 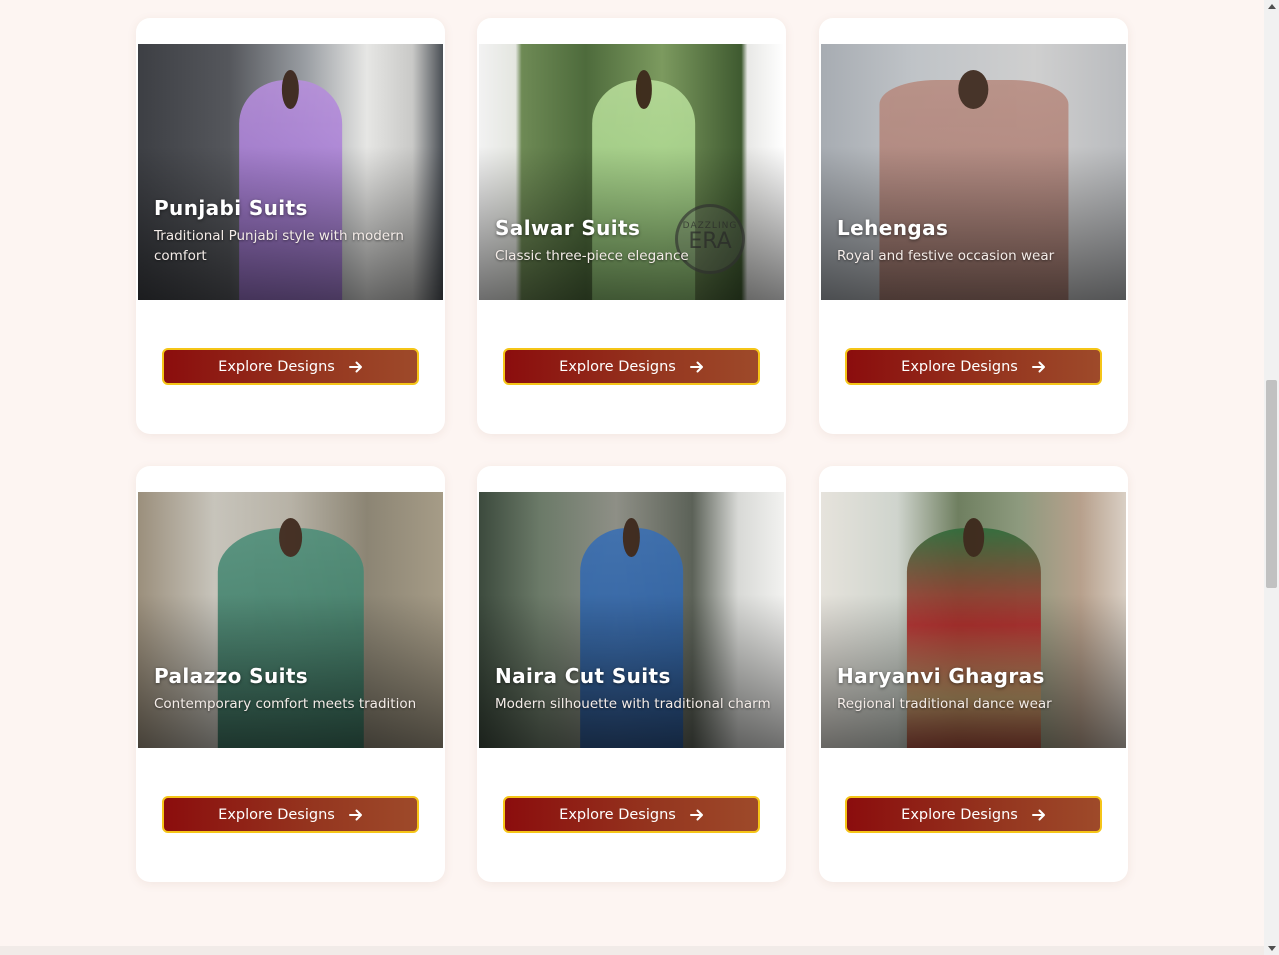 What do you see at coordinates (944, 704) in the screenshot?
I see `card-description: Regional traditional dance wear` at bounding box center [944, 704].